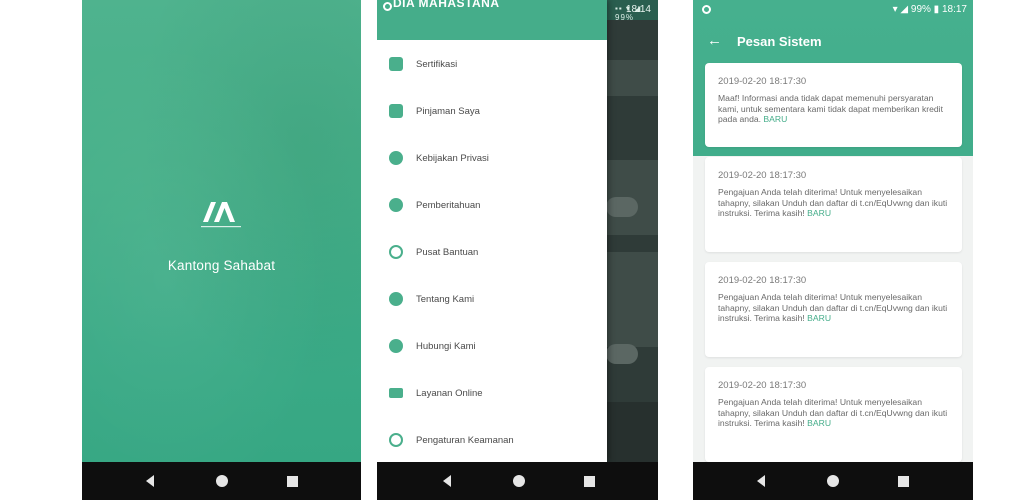 Image resolution: width=1024 pixels, height=500 pixels. What do you see at coordinates (492, 158) in the screenshot?
I see `menu-item-kebijakan-privasi: Kebijakan Privasi` at bounding box center [492, 158].